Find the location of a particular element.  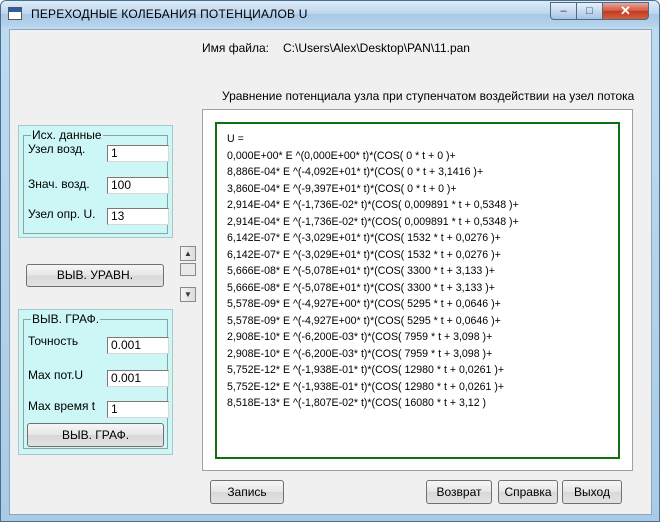

back-button: Возврат is located at coordinates (459, 492).